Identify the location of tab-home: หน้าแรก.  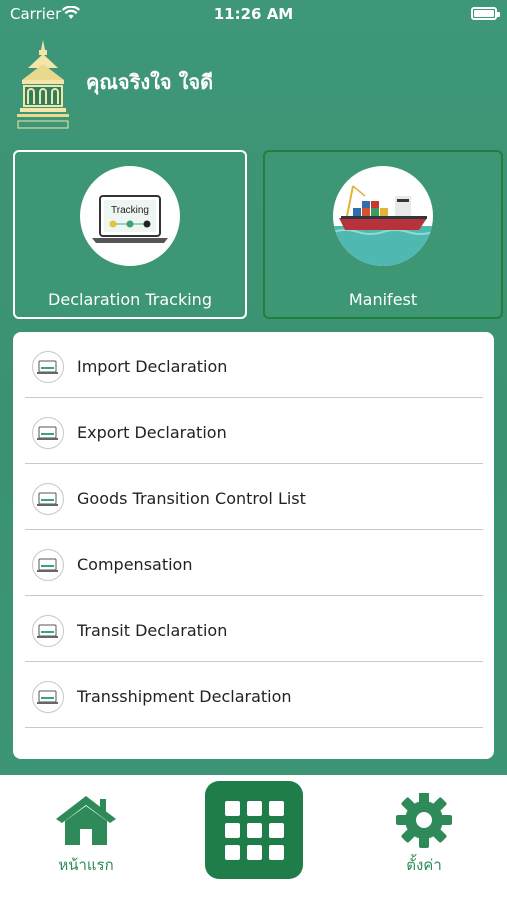
(86, 835).